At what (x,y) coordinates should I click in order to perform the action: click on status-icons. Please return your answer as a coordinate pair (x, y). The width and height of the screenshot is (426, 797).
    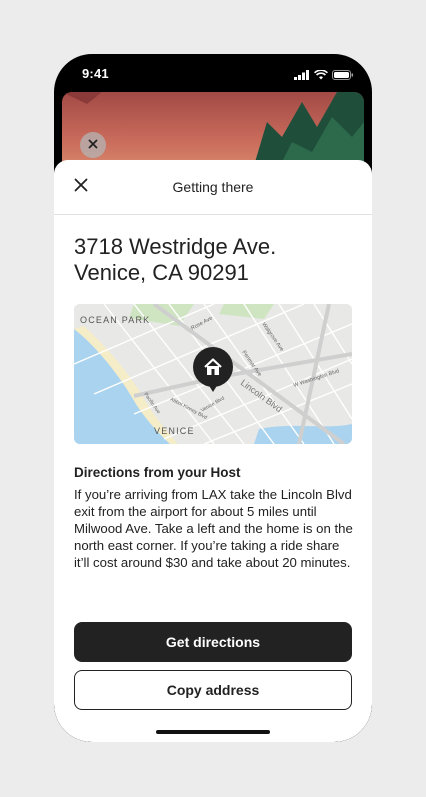
    Looking at the image, I should click on (324, 76).